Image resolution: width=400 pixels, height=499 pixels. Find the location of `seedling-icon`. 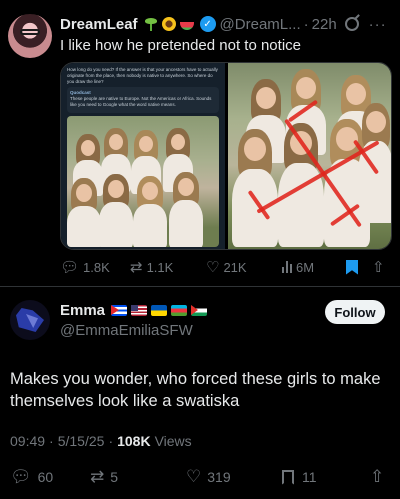

seedling-icon is located at coordinates (151, 24).